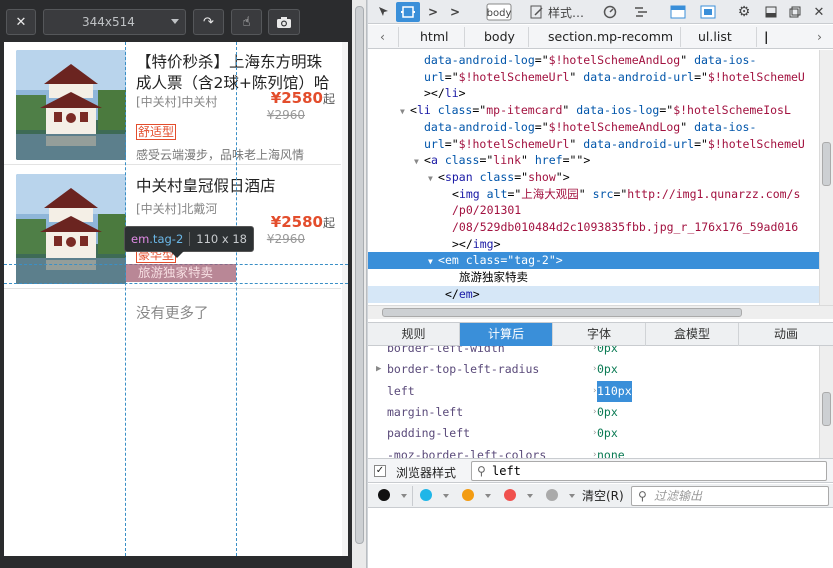 The height and width of the screenshot is (568, 833). What do you see at coordinates (384, 495) in the screenshot?
I see `filter-net-dot` at bounding box center [384, 495].